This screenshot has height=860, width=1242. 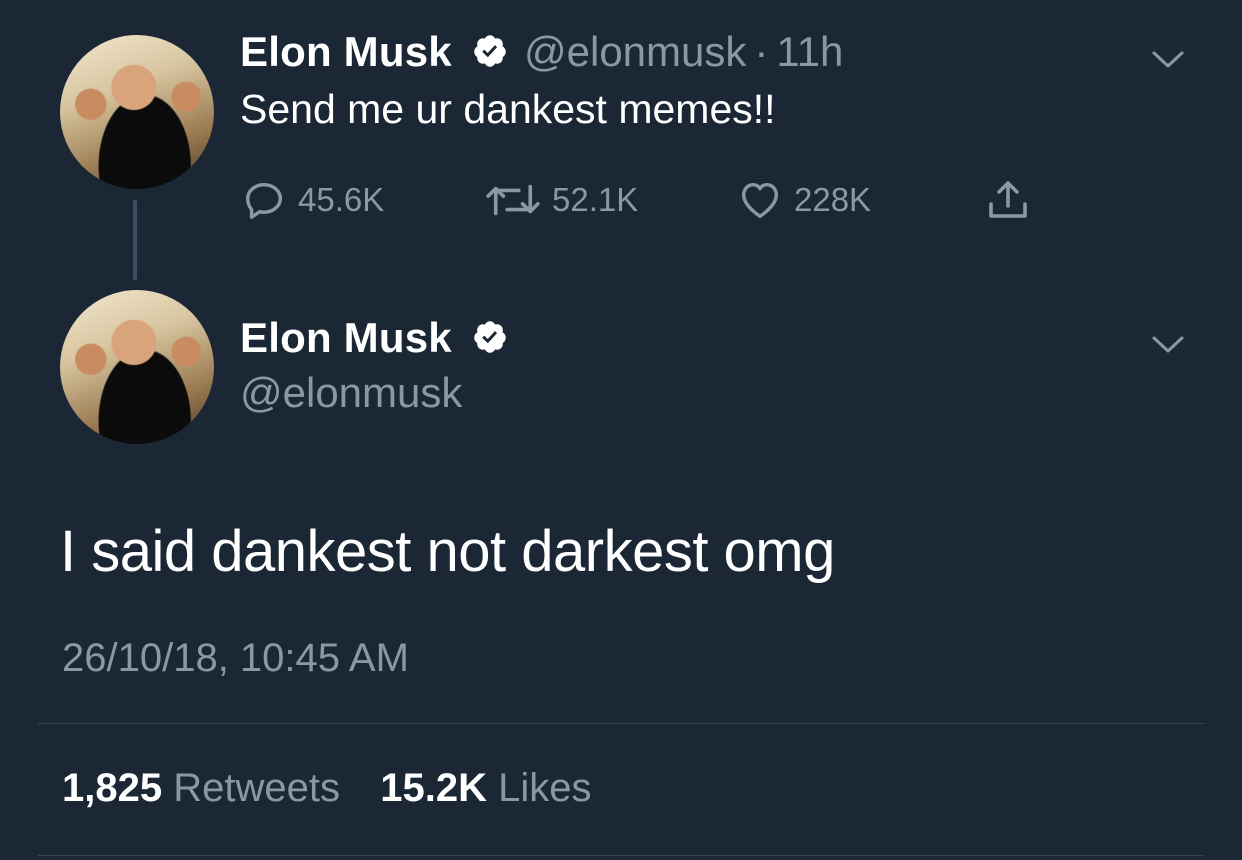 I want to click on tweet-text: Send me ur dankest memes!!, so click(x=508, y=109).